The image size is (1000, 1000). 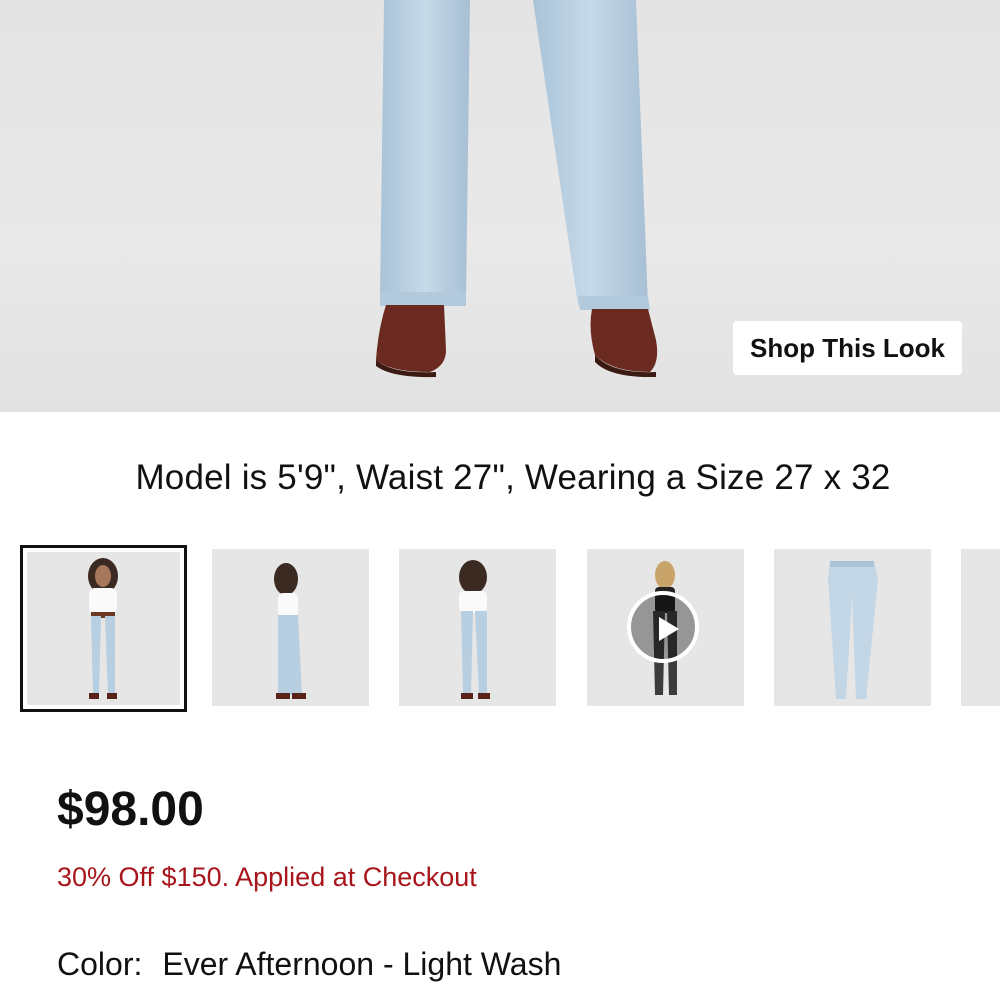 I want to click on thumbnail-more, so click(x=980, y=627).